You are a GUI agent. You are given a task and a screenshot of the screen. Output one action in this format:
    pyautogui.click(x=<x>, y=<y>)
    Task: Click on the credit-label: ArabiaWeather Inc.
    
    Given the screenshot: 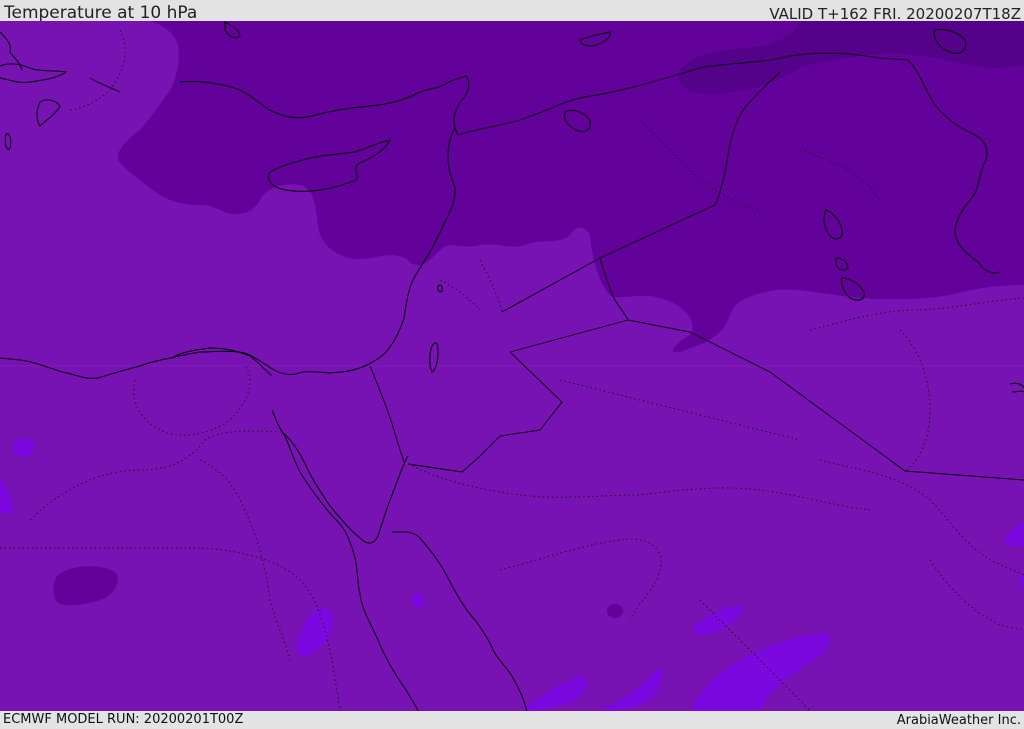 What is the action you would take?
    pyautogui.click(x=958, y=720)
    